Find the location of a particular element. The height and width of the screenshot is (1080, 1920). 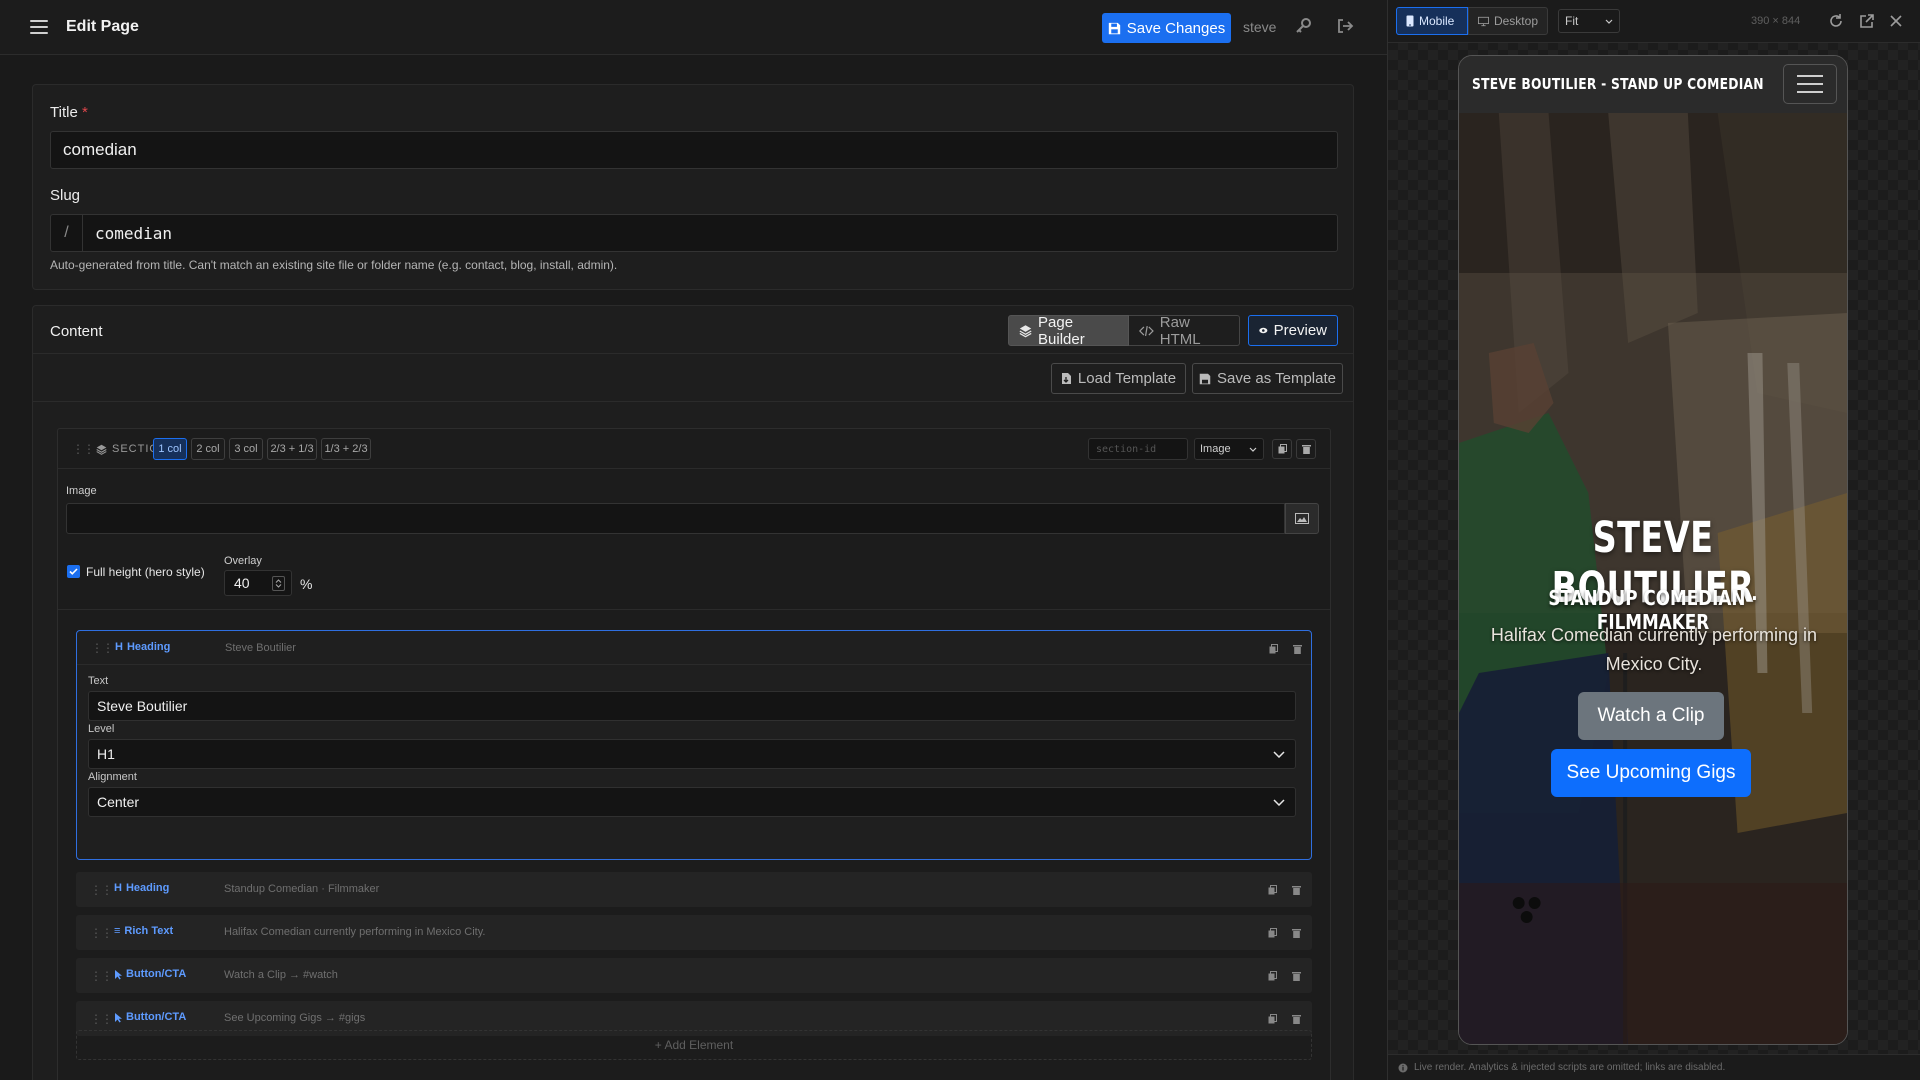

layout-2-3-1-3: 2/3 + 1/3 is located at coordinates (292, 449).